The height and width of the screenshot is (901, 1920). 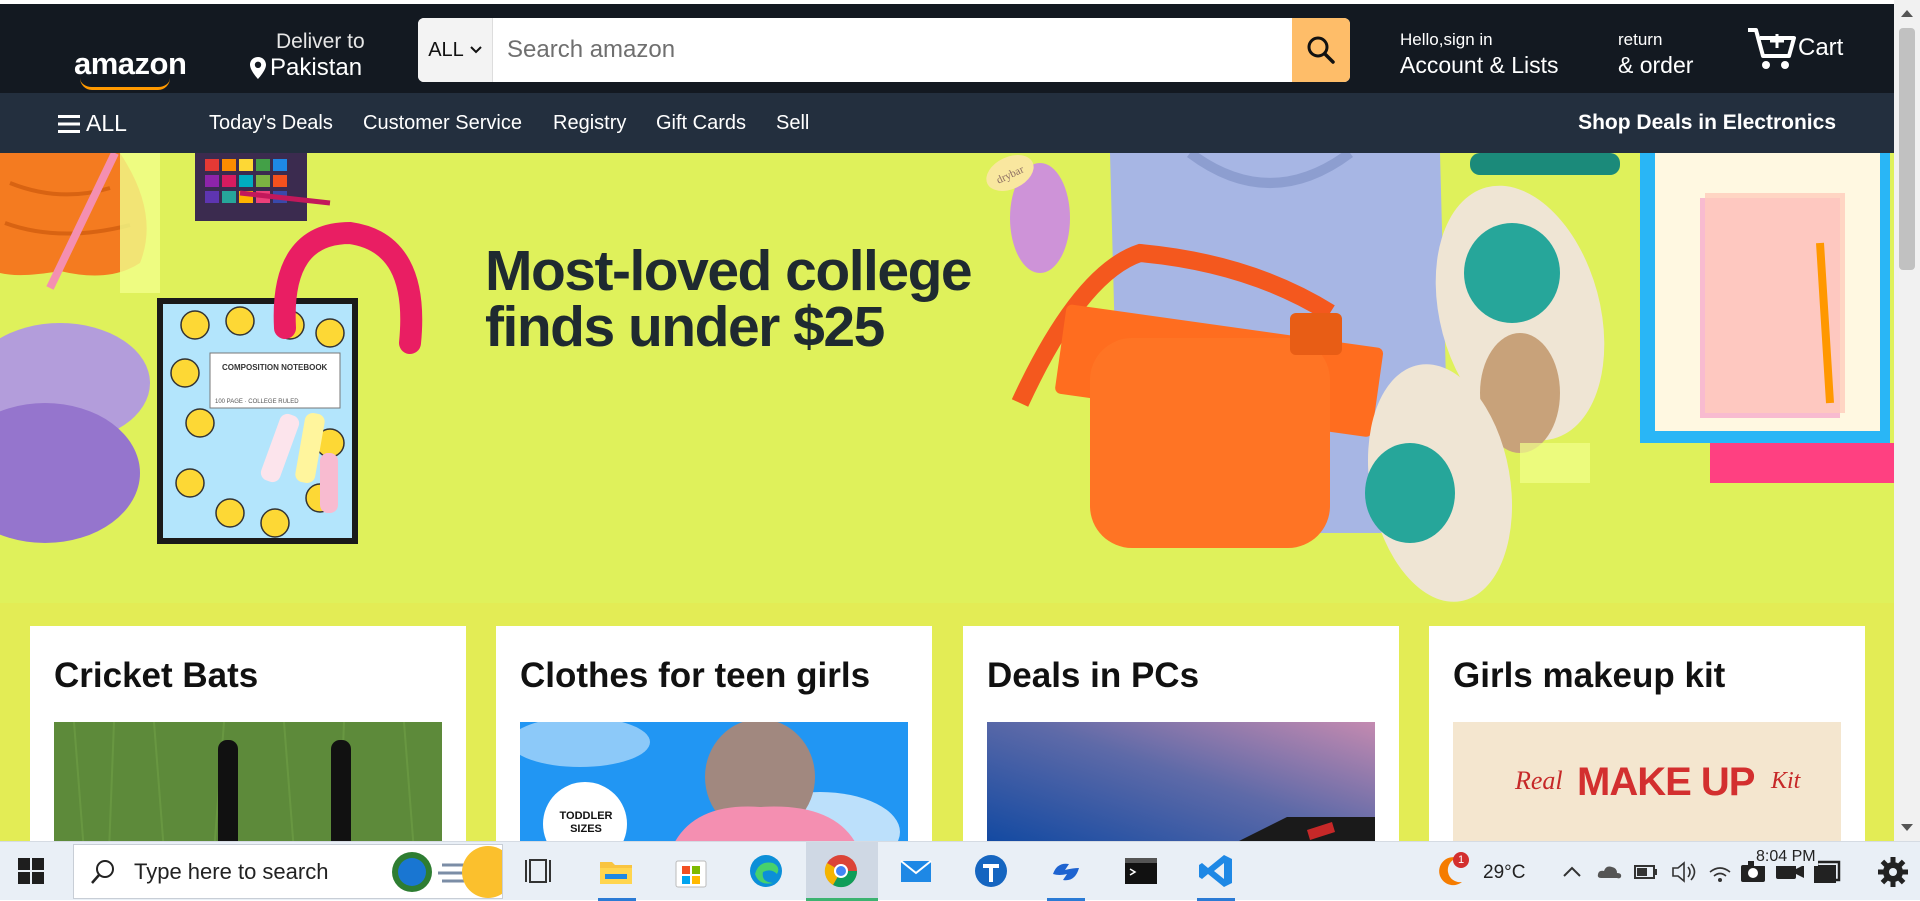 I want to click on search-bar: ALL, so click(x=884, y=50).